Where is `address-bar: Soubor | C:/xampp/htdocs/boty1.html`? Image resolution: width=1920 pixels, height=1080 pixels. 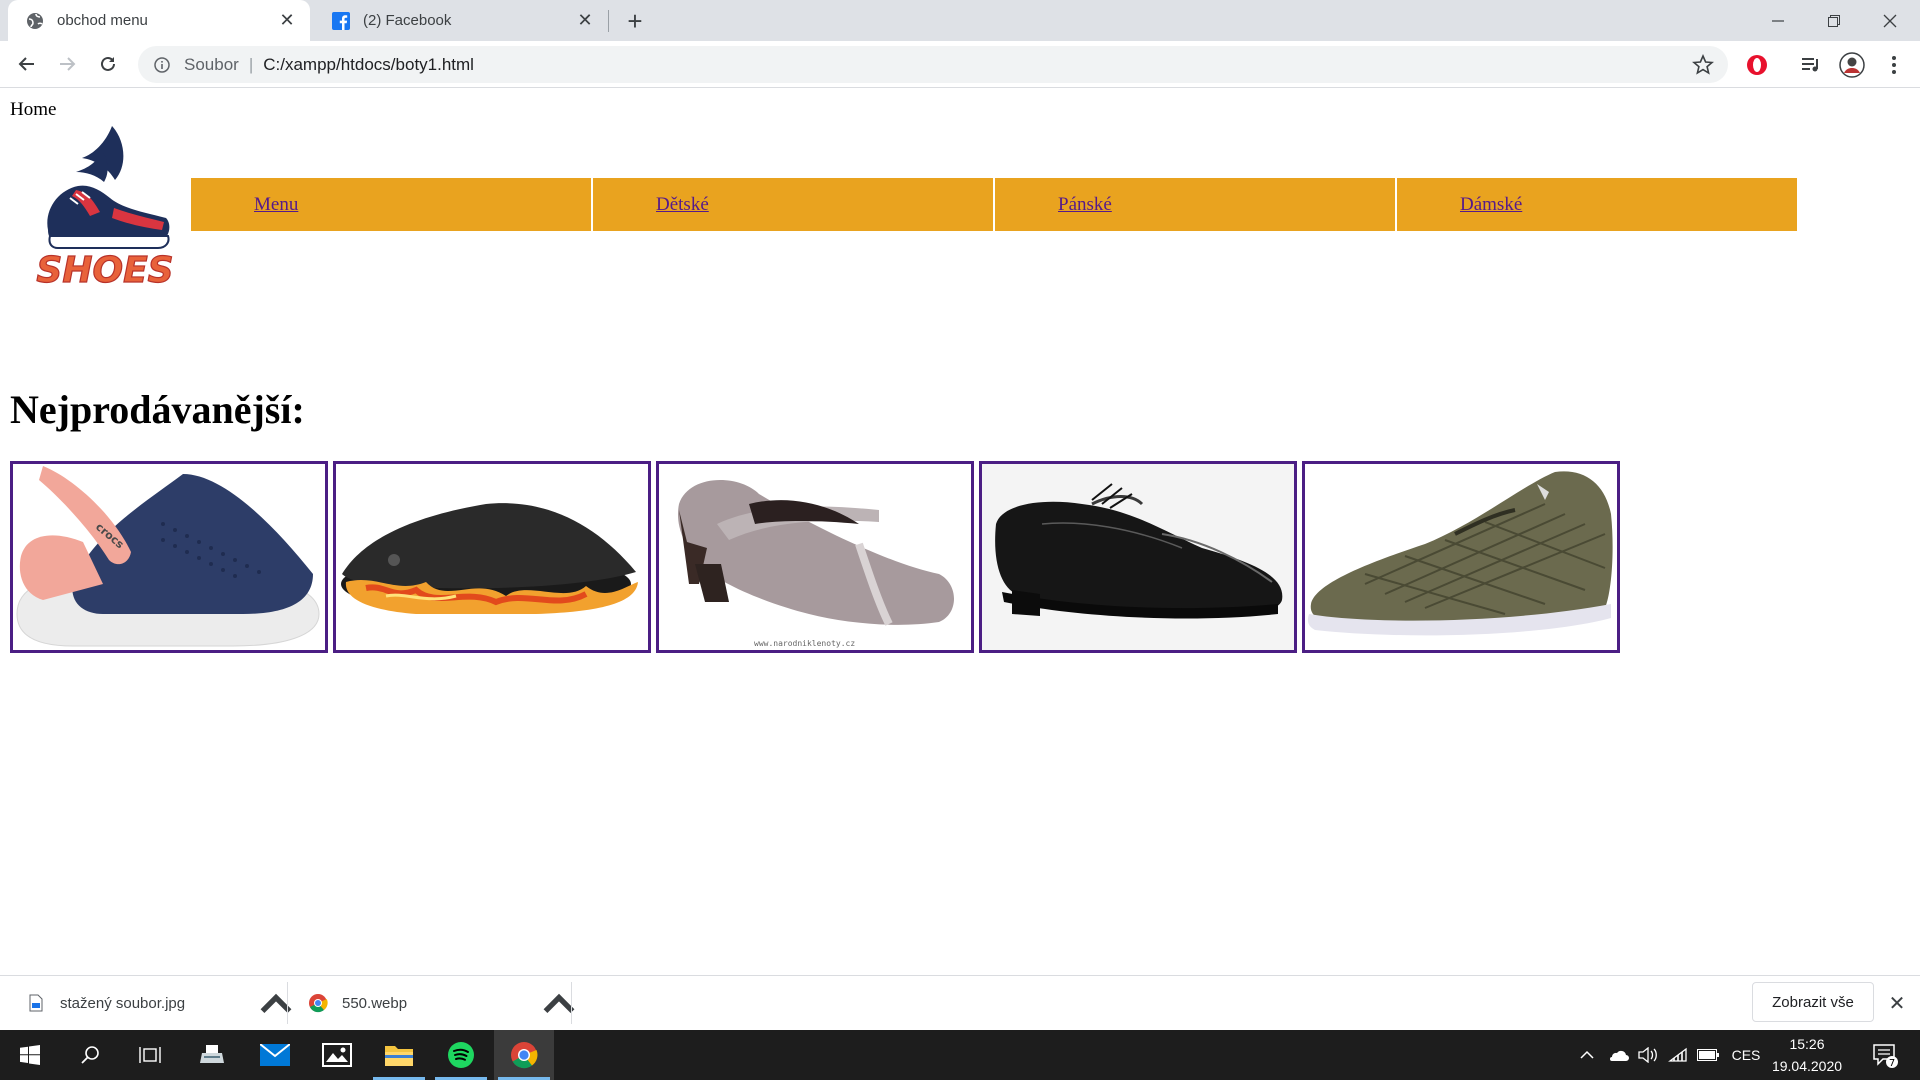
address-bar: Soubor | C:/xampp/htdocs/boty1.html is located at coordinates (933, 64).